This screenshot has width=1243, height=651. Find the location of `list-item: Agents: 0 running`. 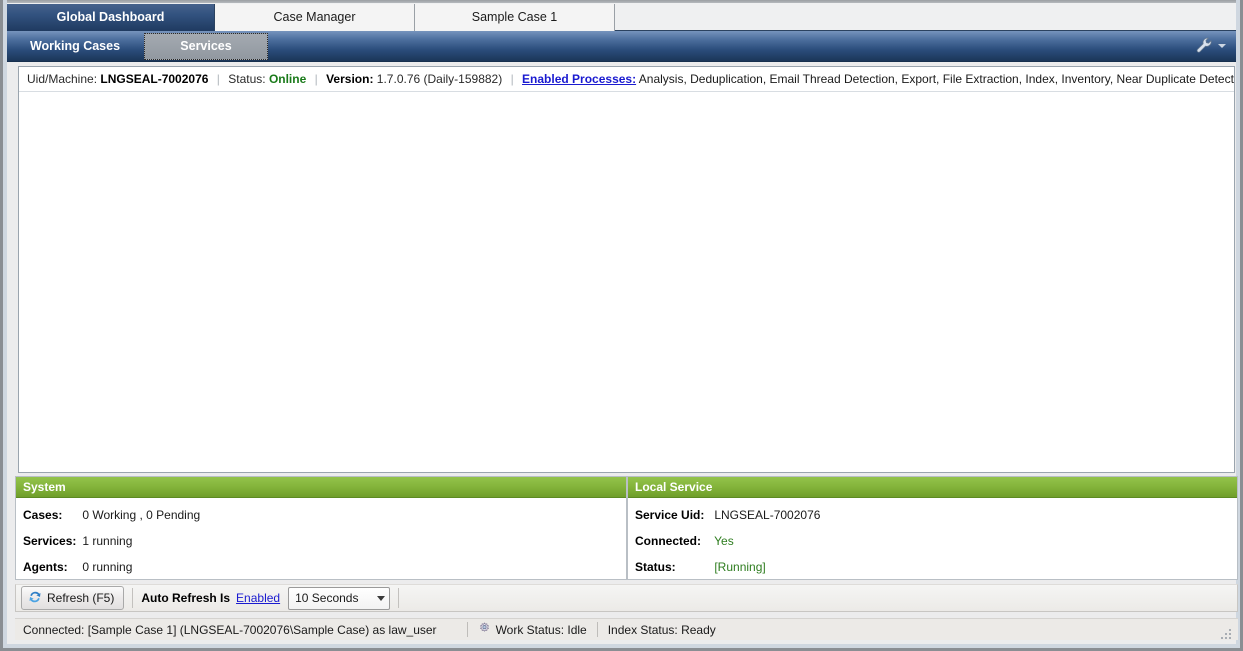

list-item: Agents: 0 running is located at coordinates (324, 567).